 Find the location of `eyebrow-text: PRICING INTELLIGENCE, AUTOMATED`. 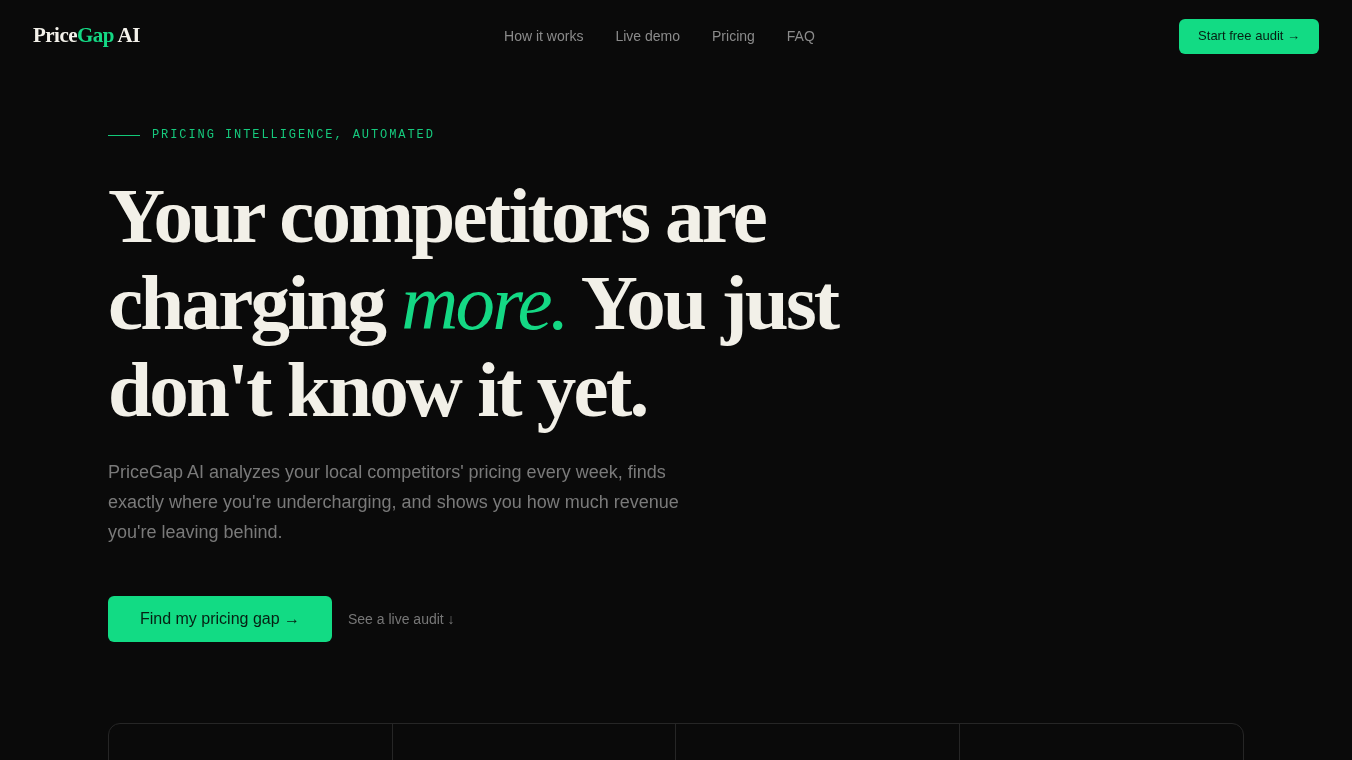

eyebrow-text: PRICING INTELLIGENCE, AUTOMATED is located at coordinates (293, 135).